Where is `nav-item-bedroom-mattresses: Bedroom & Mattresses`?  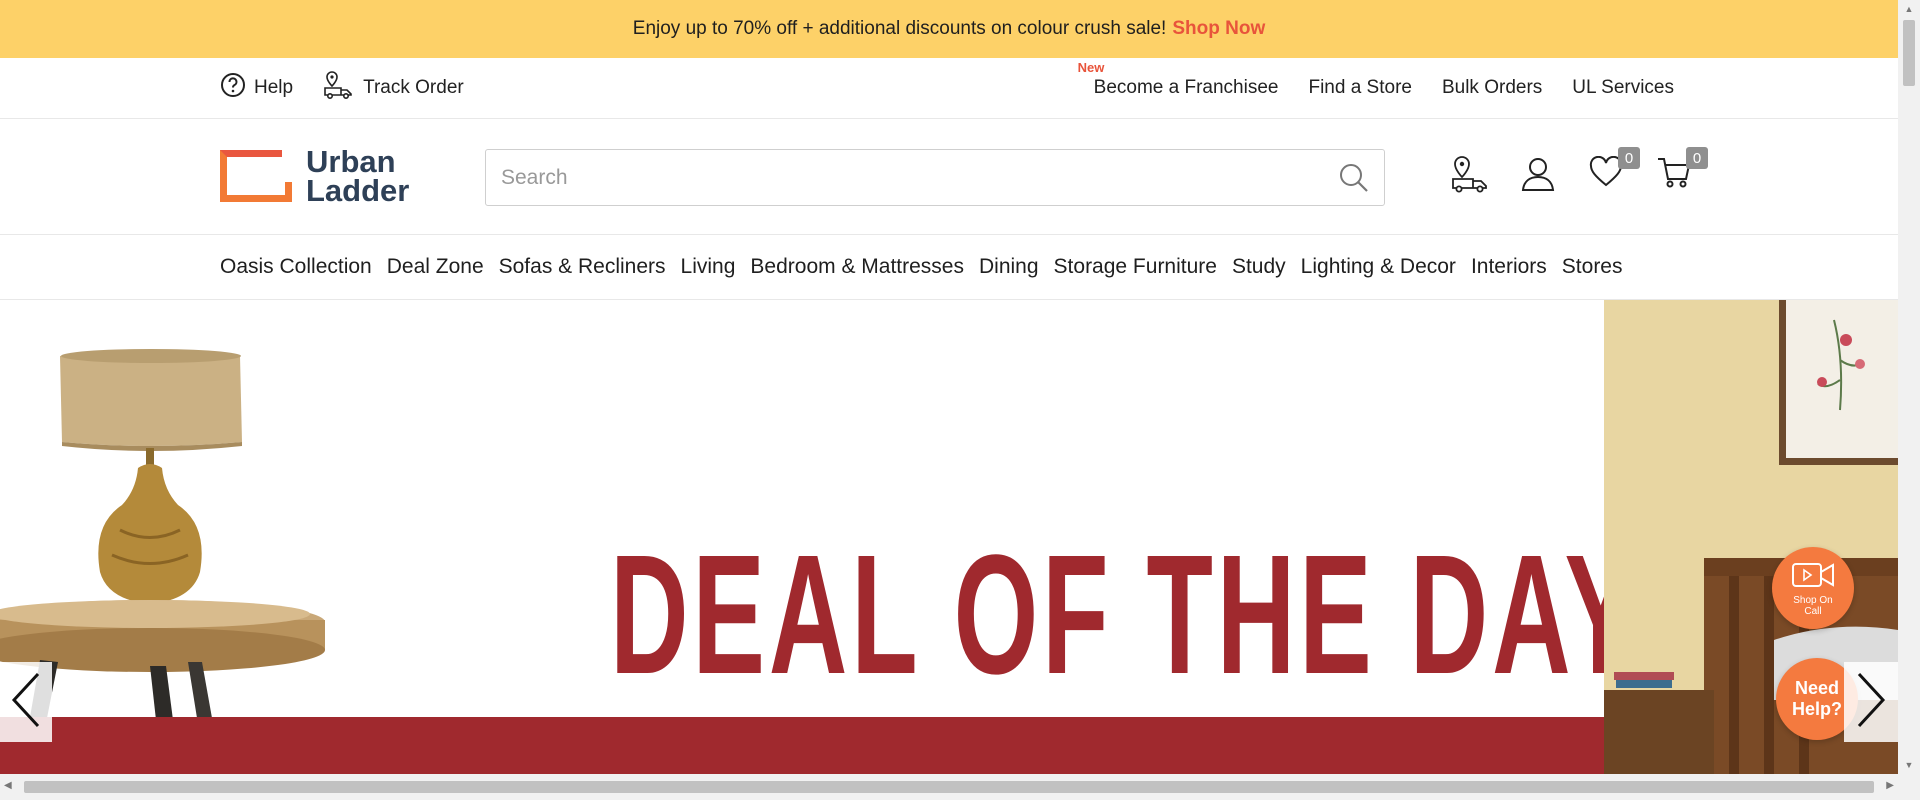
nav-item-bedroom-mattresses: Bedroom & Mattresses is located at coordinates (857, 267).